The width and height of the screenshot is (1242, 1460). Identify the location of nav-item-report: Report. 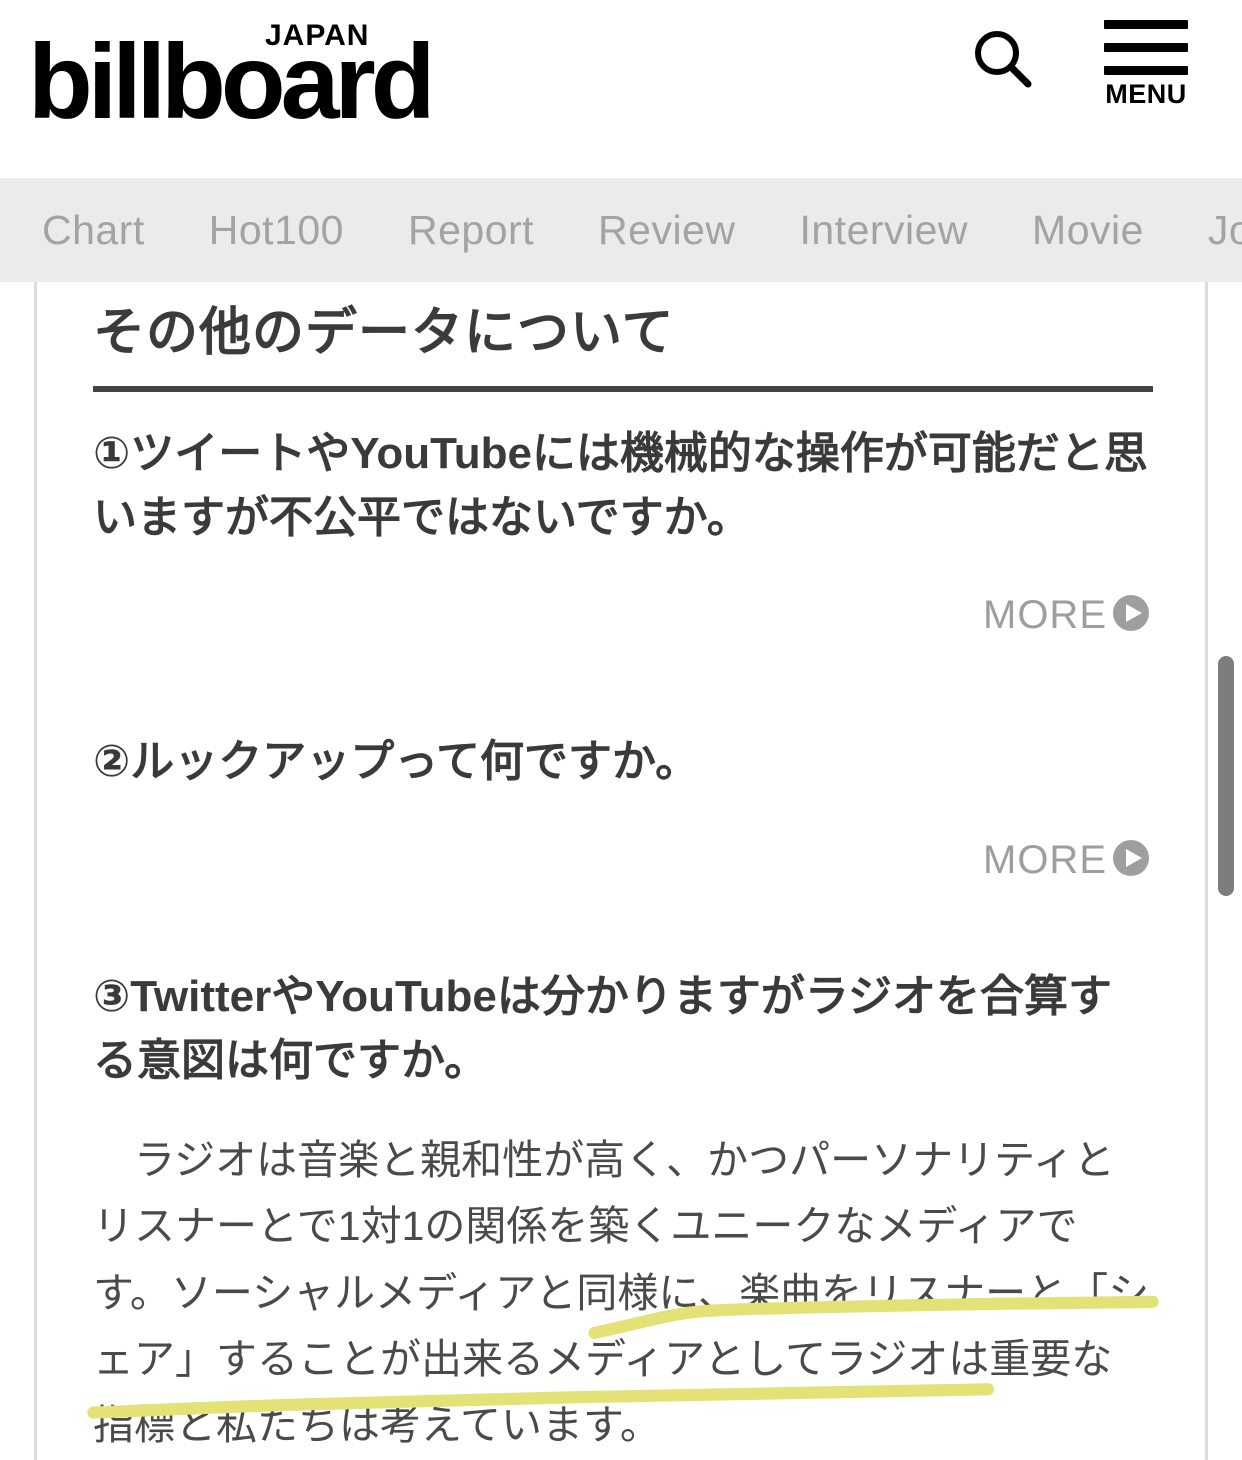
(471, 230).